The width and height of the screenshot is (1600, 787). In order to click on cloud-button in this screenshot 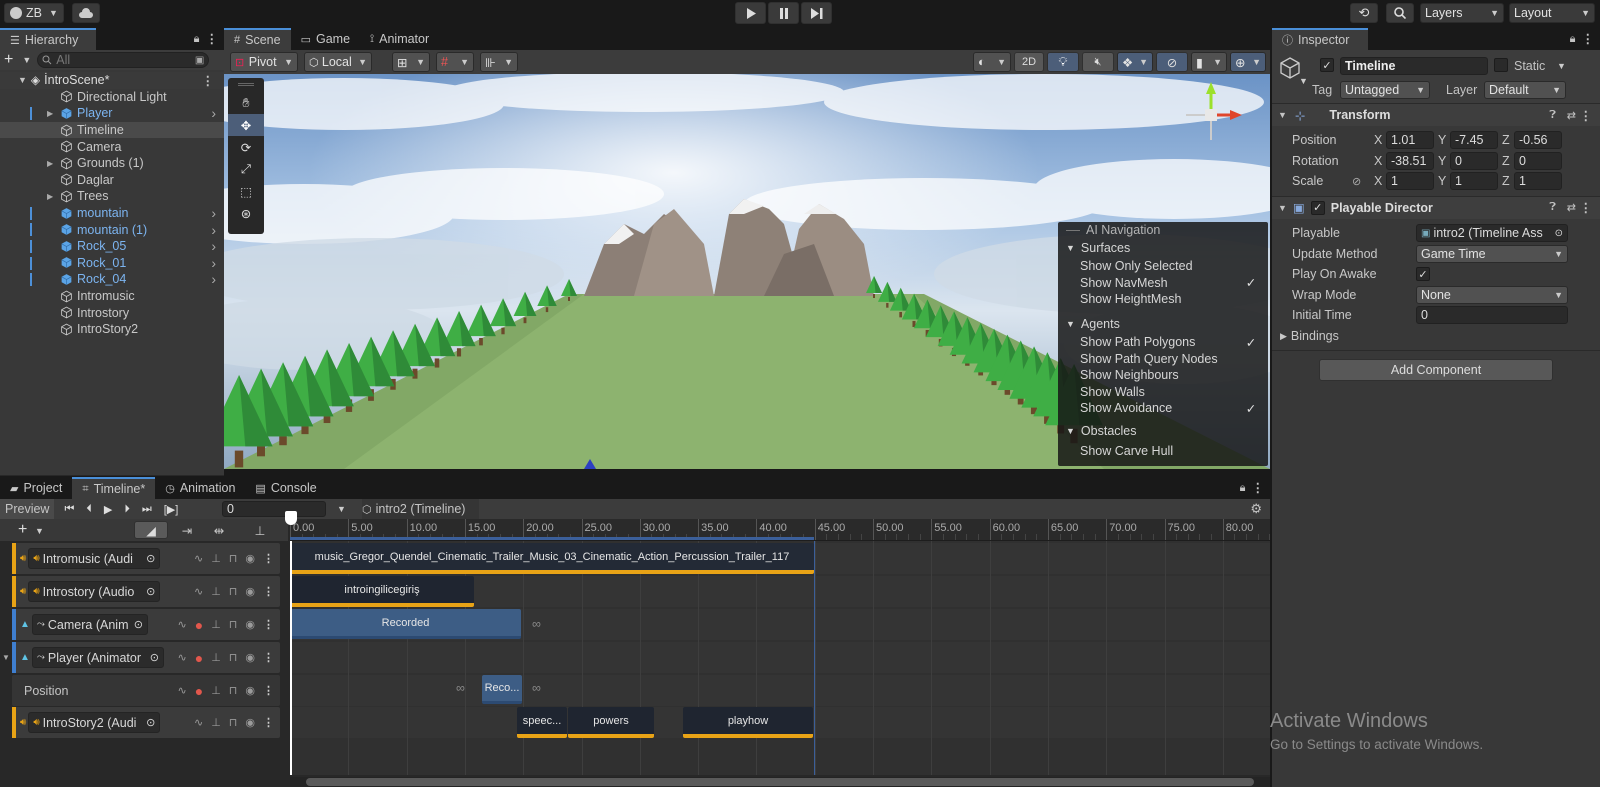, I will do `click(86, 13)`.